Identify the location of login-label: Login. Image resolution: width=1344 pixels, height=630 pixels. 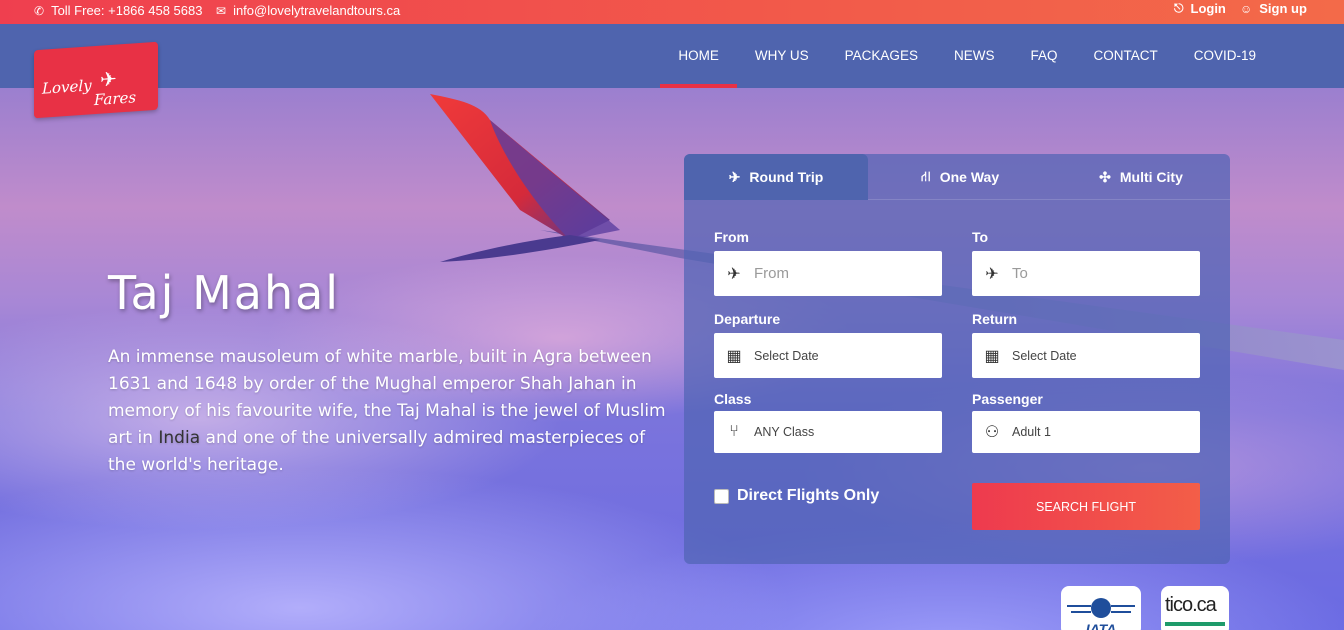
(1208, 8).